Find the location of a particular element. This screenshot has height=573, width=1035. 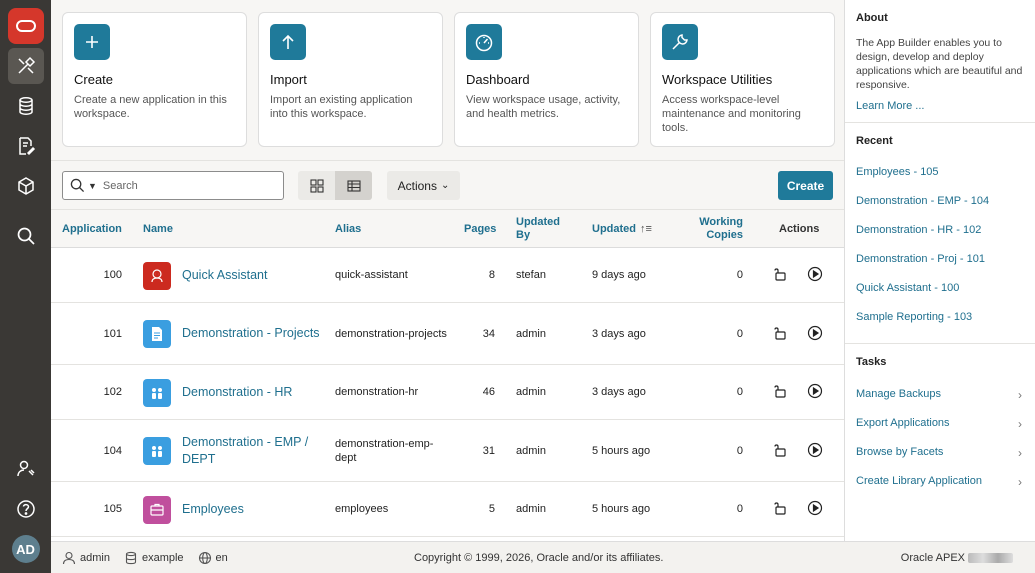

about-title: About is located at coordinates (872, 18).